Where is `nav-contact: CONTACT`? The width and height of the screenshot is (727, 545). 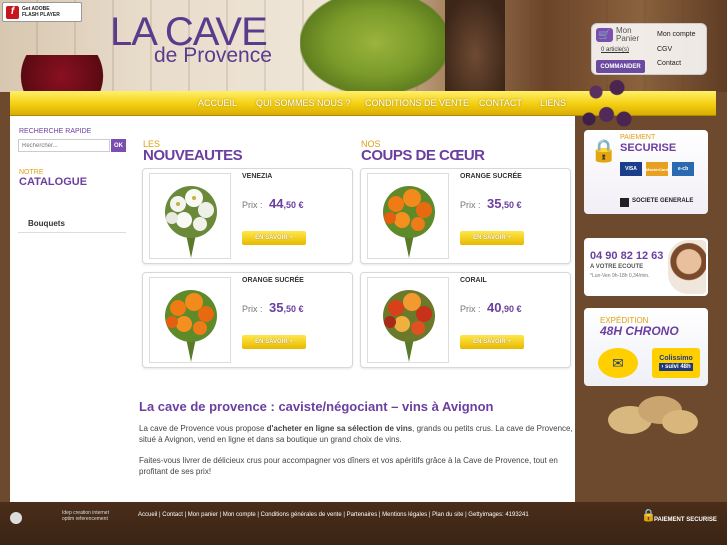 nav-contact: CONTACT is located at coordinates (500, 103).